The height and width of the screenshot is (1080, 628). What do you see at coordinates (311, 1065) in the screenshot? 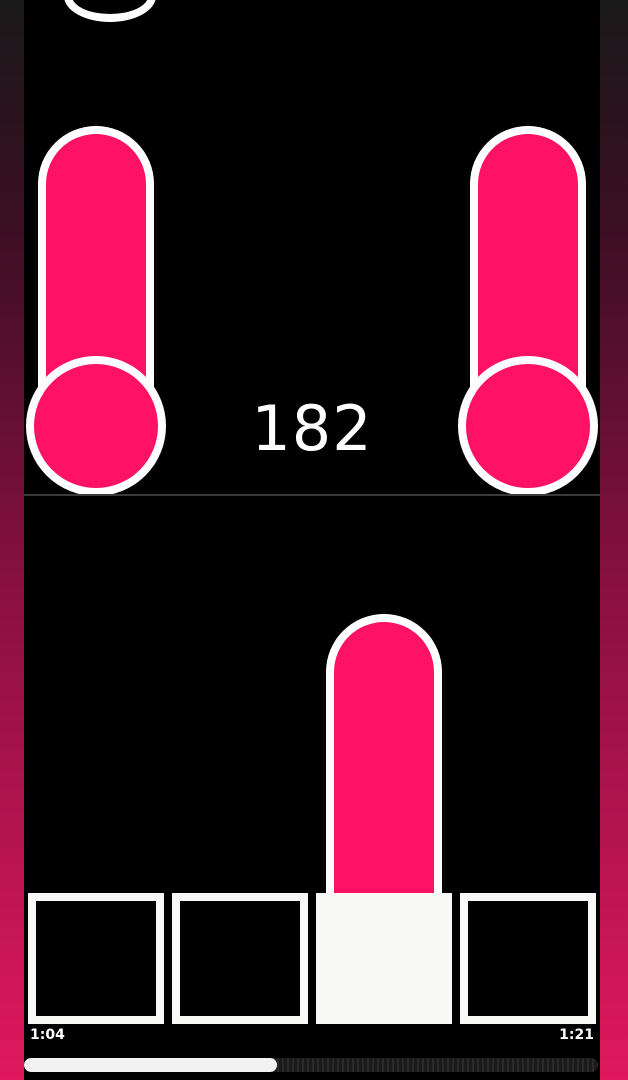
I see `progress-bar` at bounding box center [311, 1065].